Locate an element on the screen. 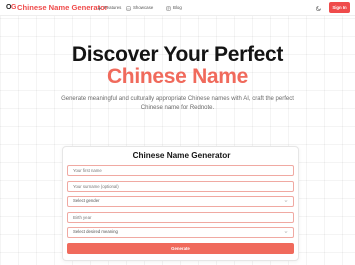 The height and width of the screenshot is (265, 355). logo-icon: OG is located at coordinates (11, 8).